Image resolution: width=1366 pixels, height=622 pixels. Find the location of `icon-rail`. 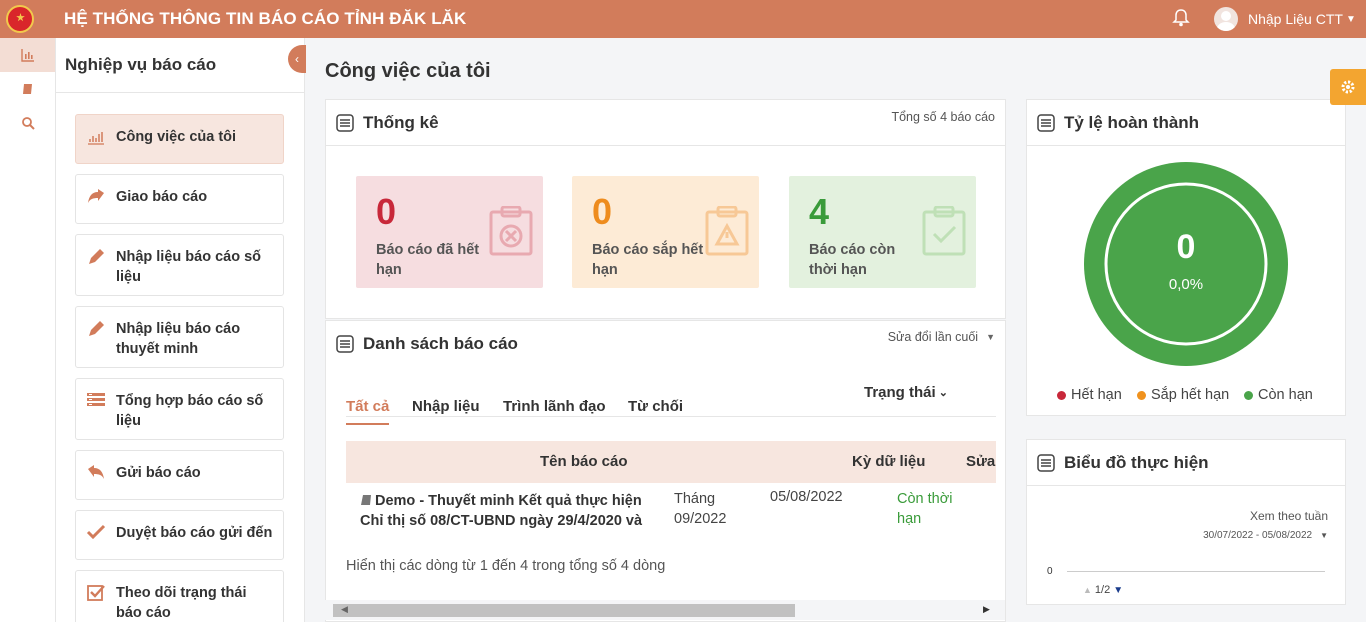

icon-rail is located at coordinates (28, 330).